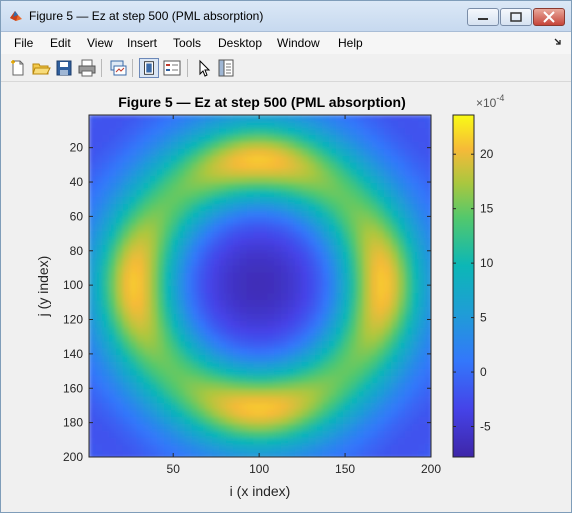 Image resolution: width=572 pixels, height=513 pixels. I want to click on colorbar-tick-label: 15, so click(487, 209).